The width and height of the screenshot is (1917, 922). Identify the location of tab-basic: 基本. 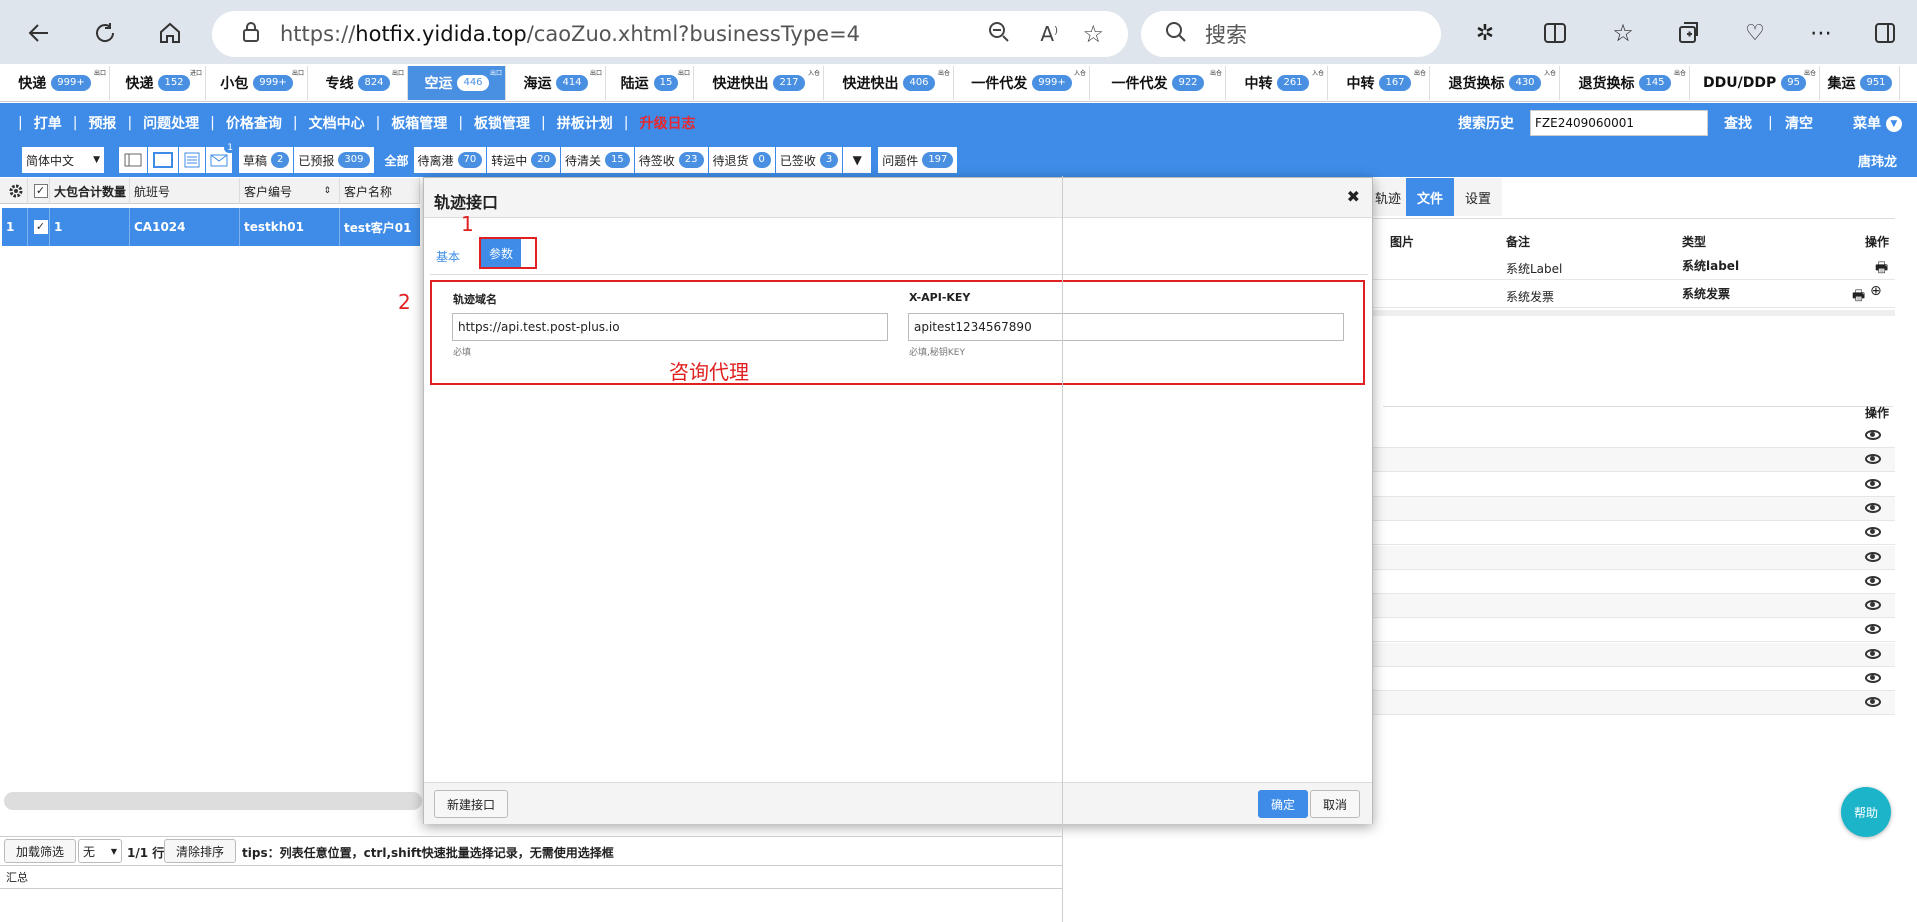
(448, 256).